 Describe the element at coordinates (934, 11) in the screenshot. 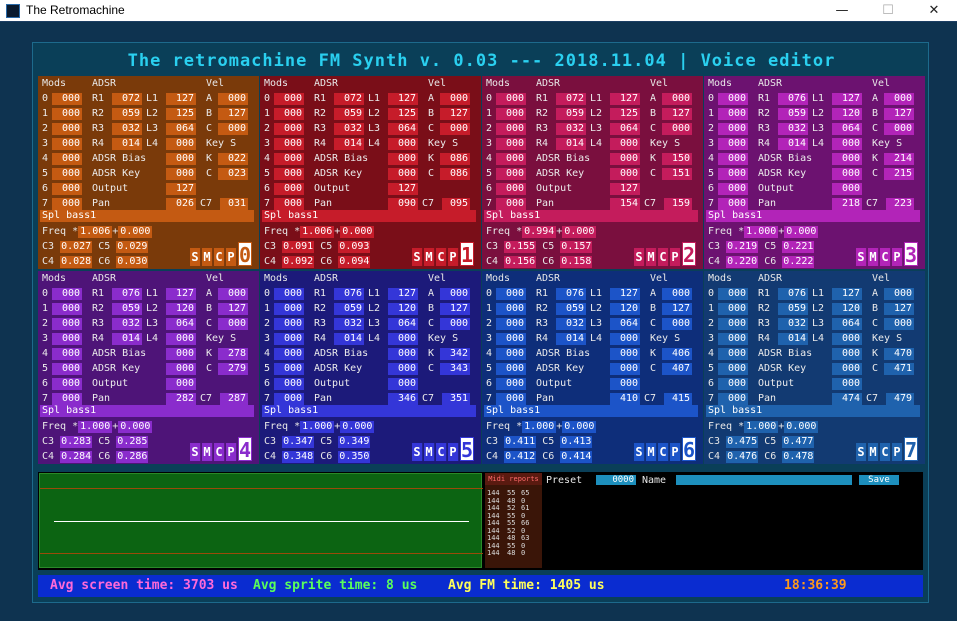

I see `close-button: ✕` at that location.